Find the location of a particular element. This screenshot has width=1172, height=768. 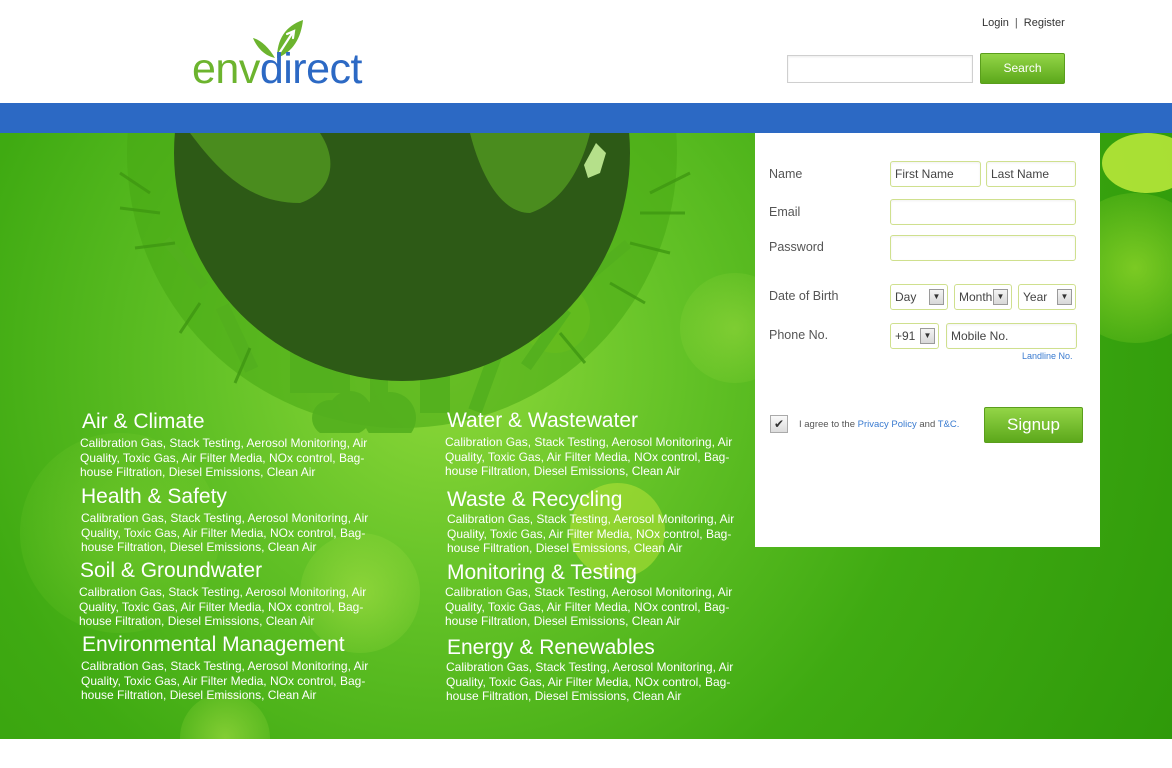

category-title: Monitoring & Testing is located at coordinates (597, 573).